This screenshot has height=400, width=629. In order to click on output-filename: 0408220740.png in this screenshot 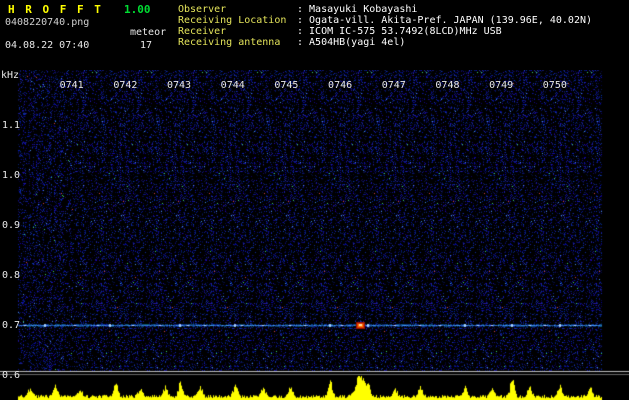, I will do `click(47, 22)`.